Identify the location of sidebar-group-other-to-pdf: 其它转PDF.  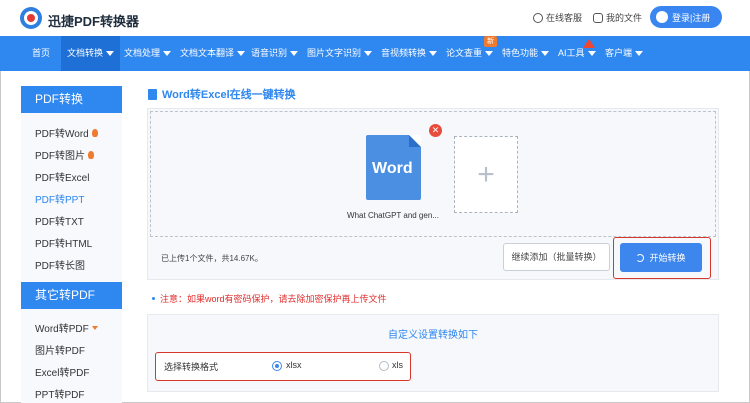
(71, 295).